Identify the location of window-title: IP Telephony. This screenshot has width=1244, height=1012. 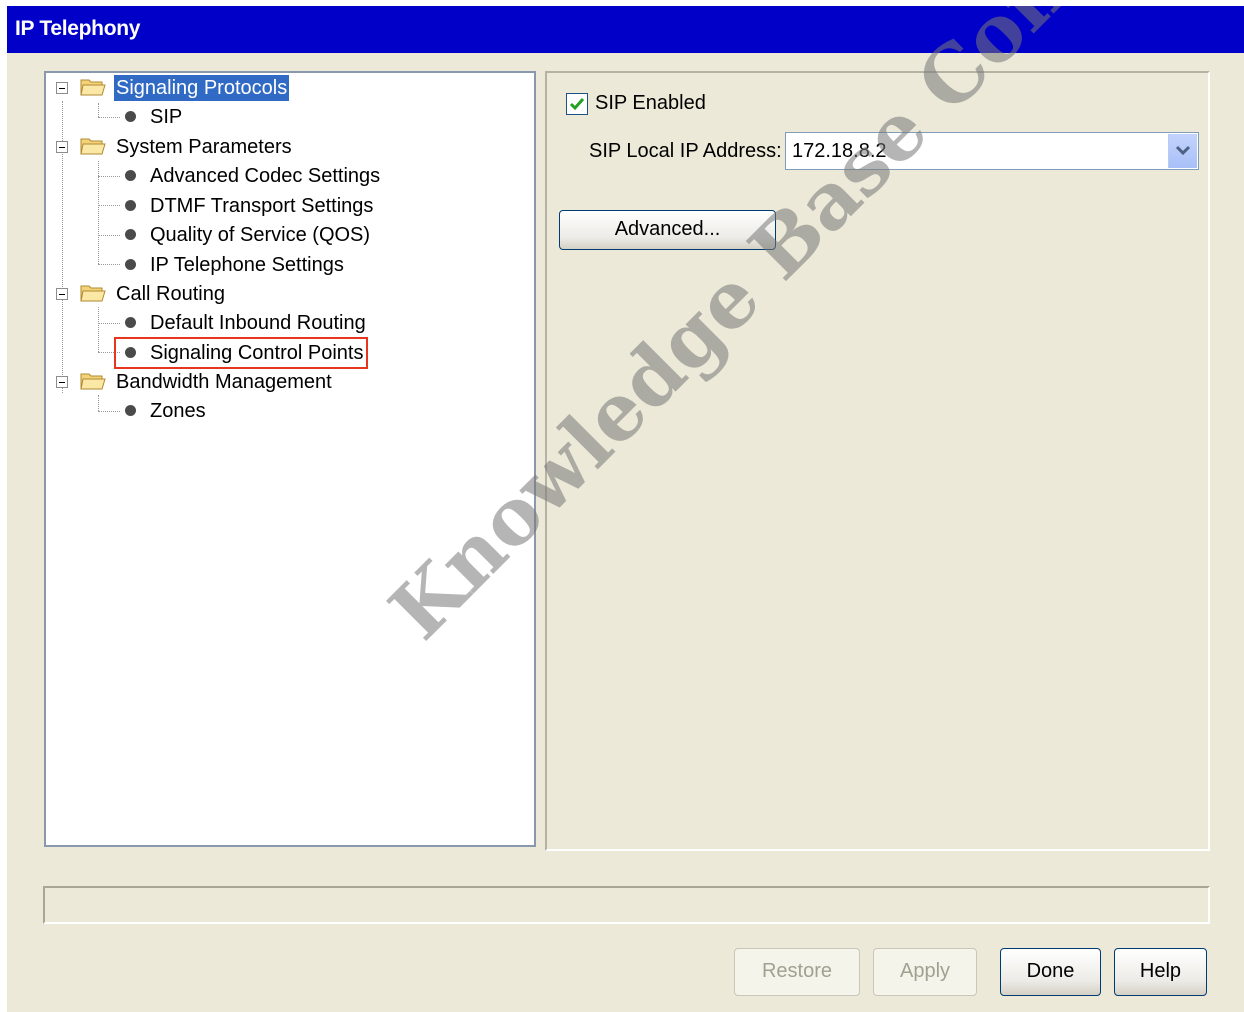
(78, 28).